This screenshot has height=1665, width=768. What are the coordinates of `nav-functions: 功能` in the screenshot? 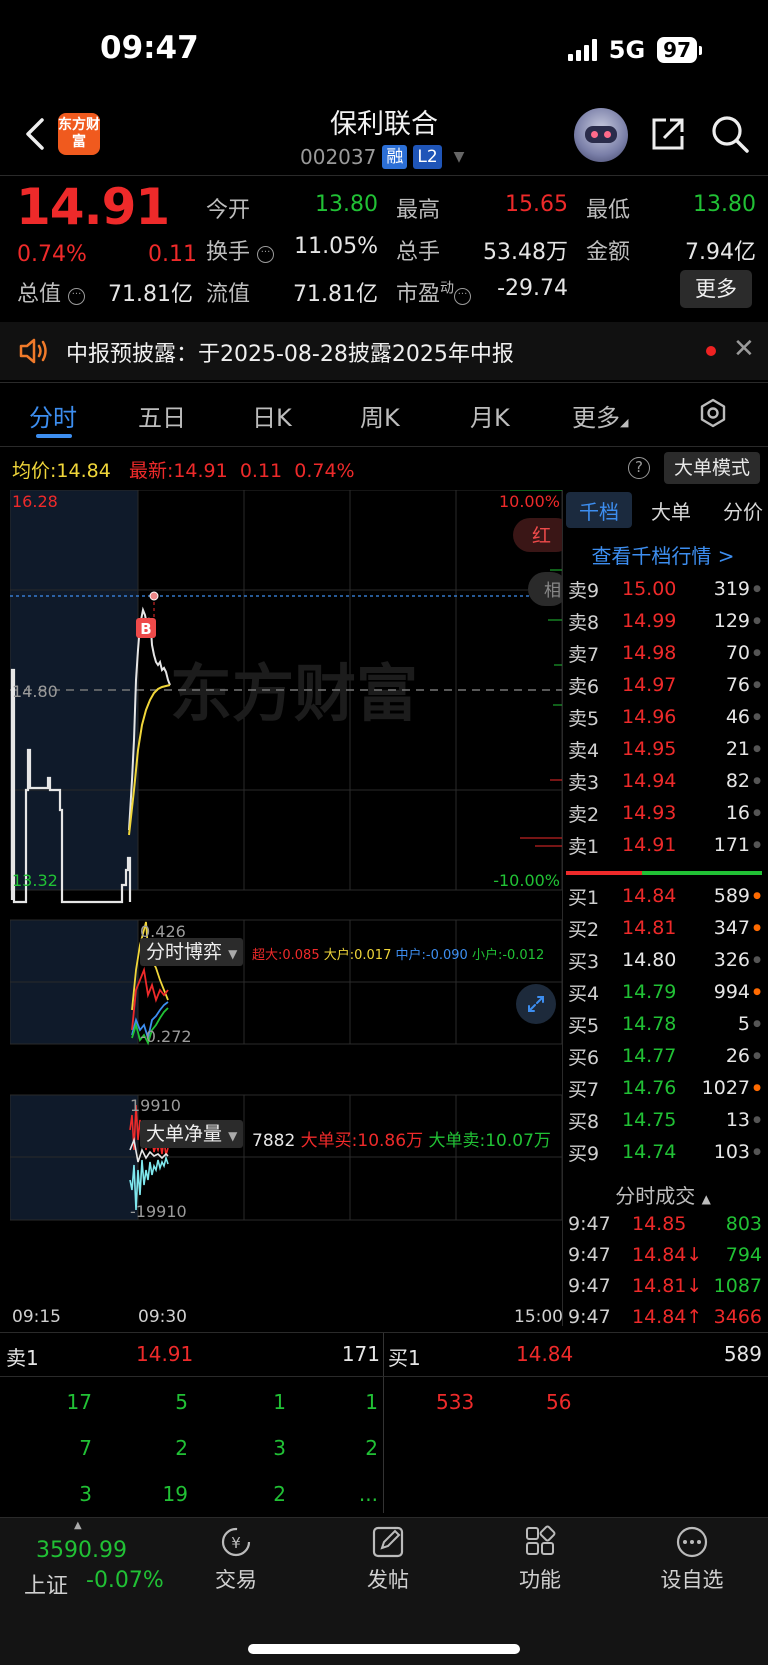 It's located at (540, 1559).